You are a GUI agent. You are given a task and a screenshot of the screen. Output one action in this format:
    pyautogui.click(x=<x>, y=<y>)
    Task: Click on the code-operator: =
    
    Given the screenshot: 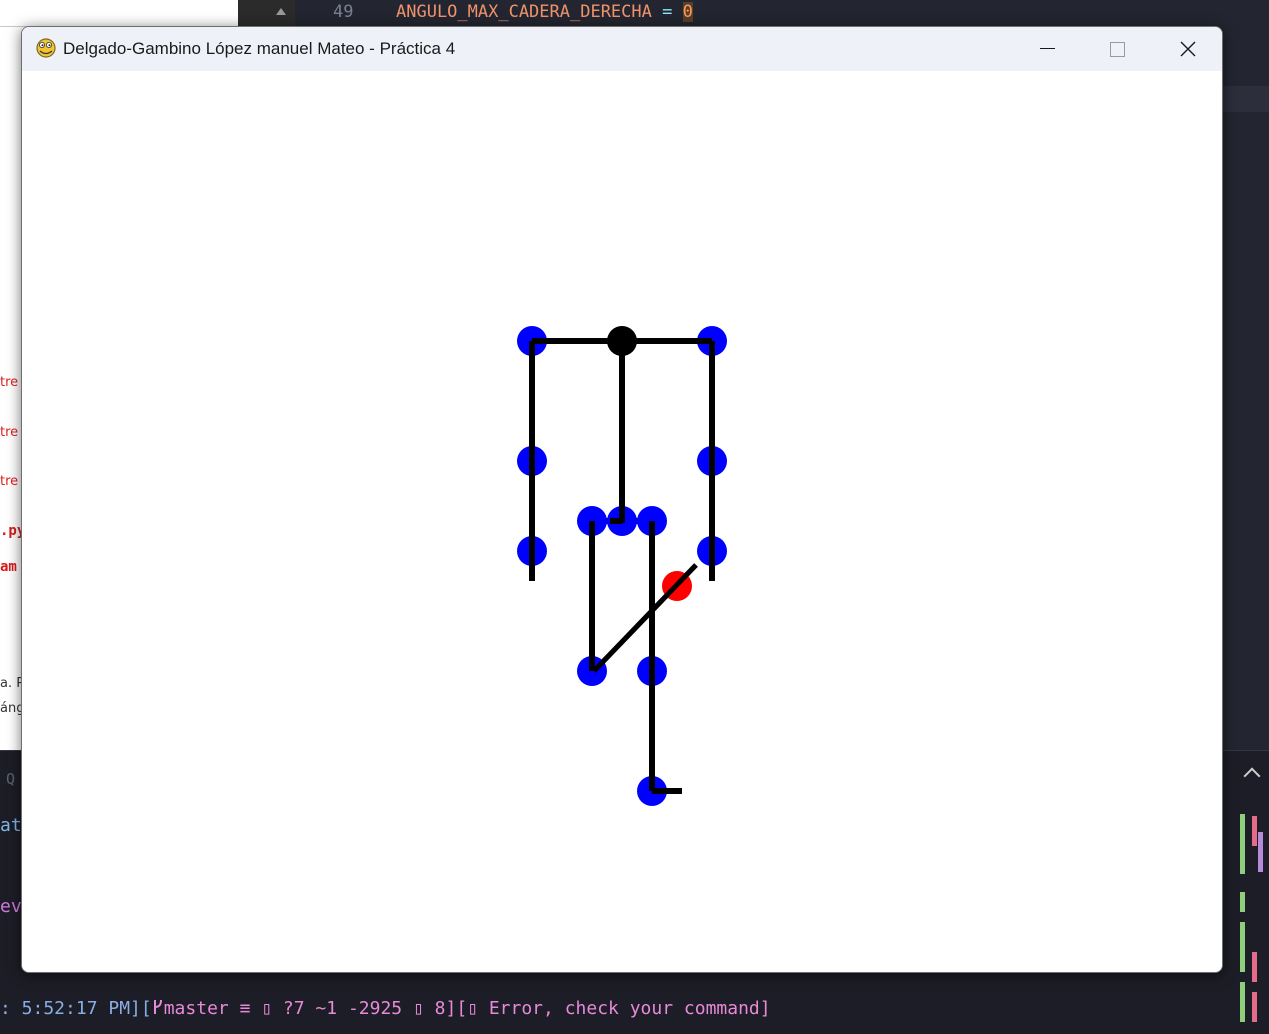 What is the action you would take?
    pyautogui.click(x=667, y=12)
    